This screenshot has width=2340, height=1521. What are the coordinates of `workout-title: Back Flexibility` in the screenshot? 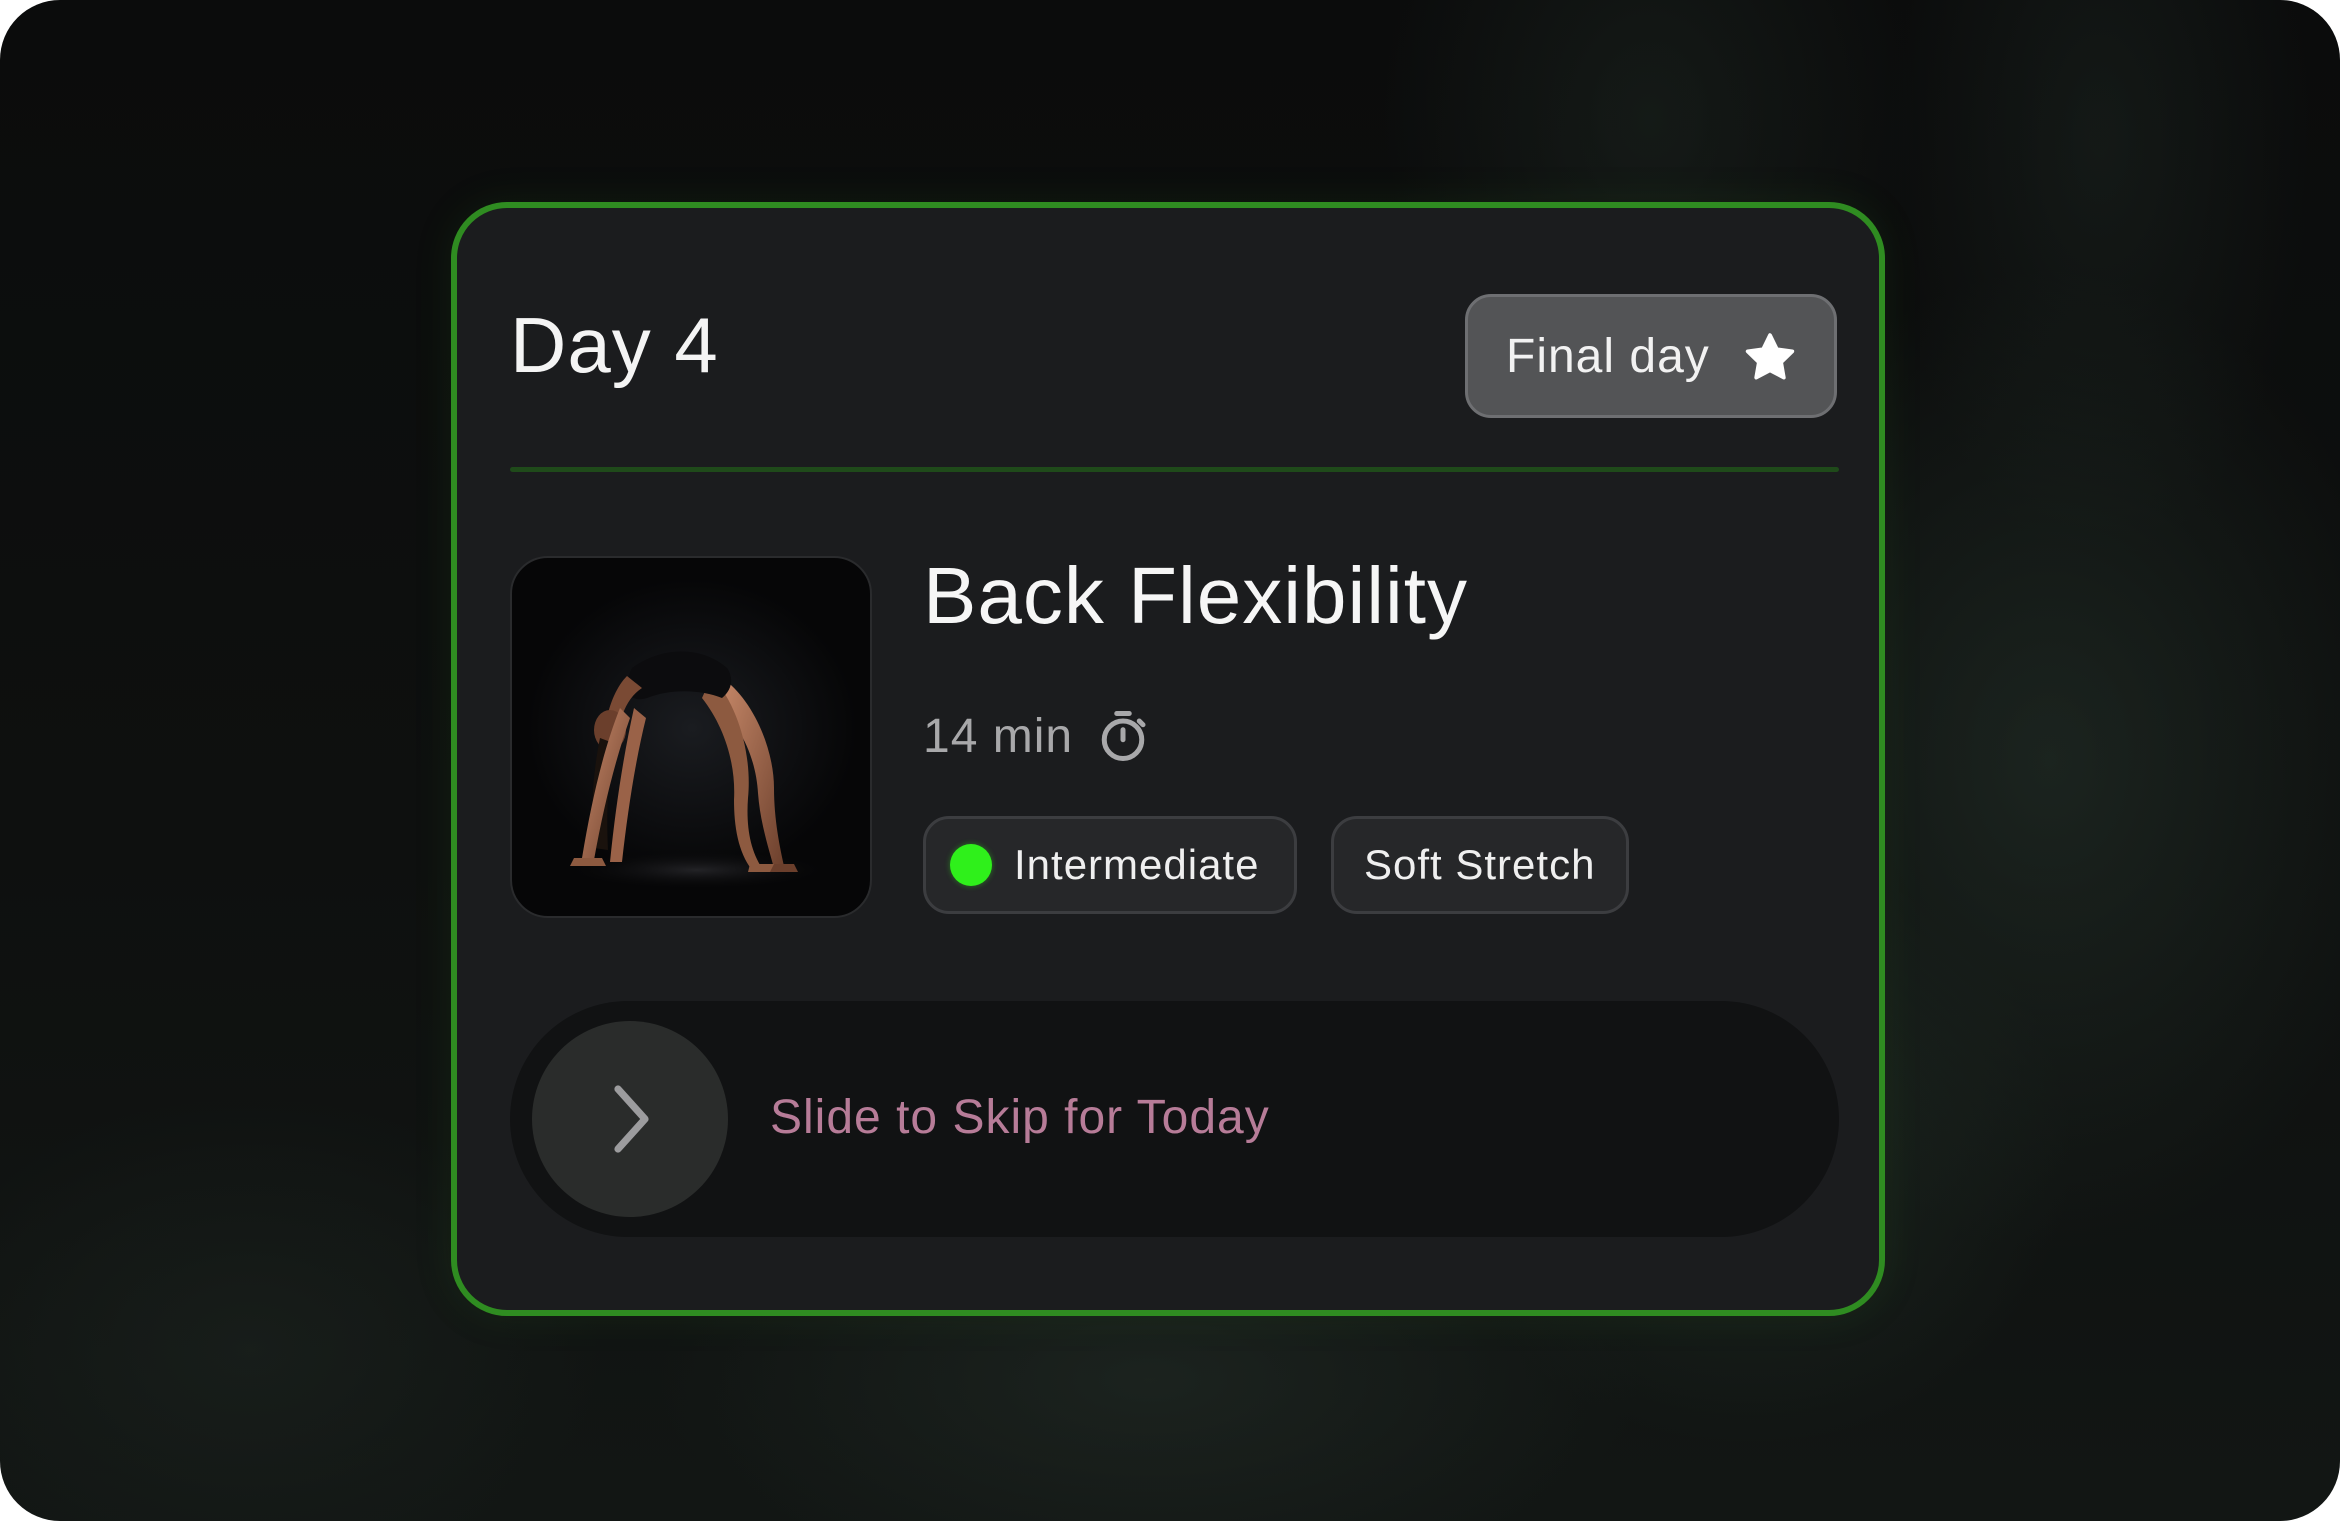 It's located at (1196, 595).